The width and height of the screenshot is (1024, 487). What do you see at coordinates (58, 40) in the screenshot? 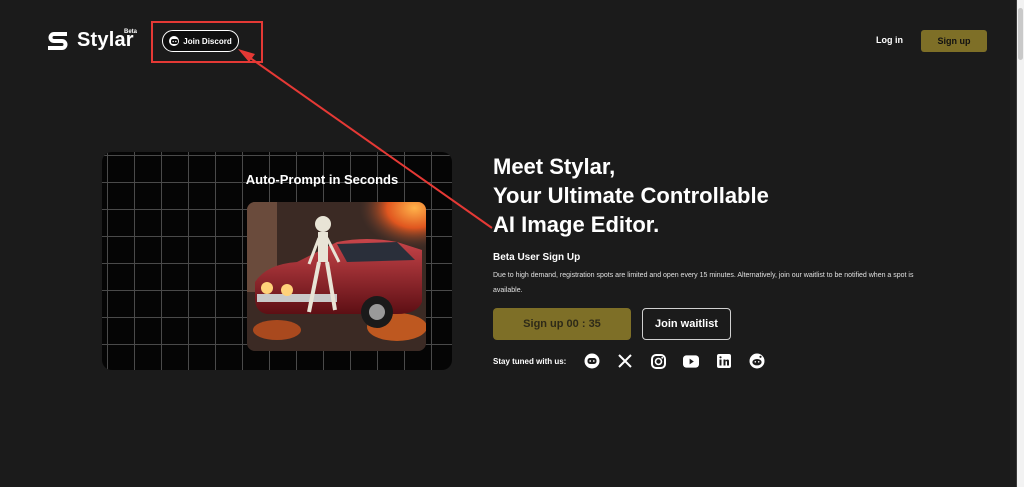
I see `stylar-logo-icon` at bounding box center [58, 40].